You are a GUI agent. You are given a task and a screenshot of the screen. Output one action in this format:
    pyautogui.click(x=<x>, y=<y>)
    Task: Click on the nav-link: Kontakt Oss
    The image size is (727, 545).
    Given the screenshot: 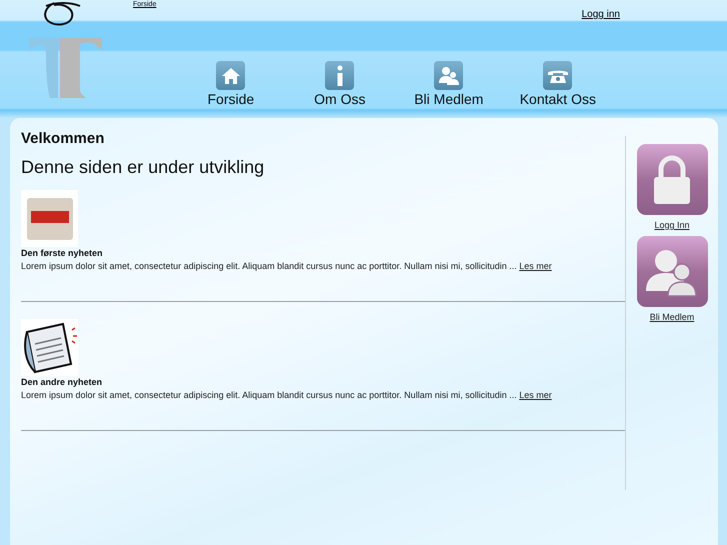 What is the action you would take?
    pyautogui.click(x=557, y=84)
    